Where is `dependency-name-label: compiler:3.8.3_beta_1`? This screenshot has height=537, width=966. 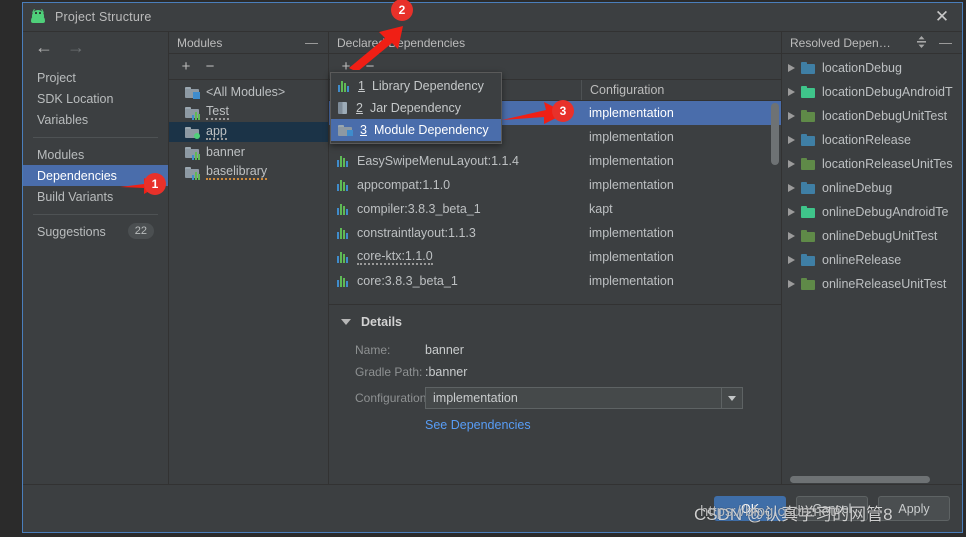 dependency-name-label: compiler:3.8.3_beta_1 is located at coordinates (419, 209).